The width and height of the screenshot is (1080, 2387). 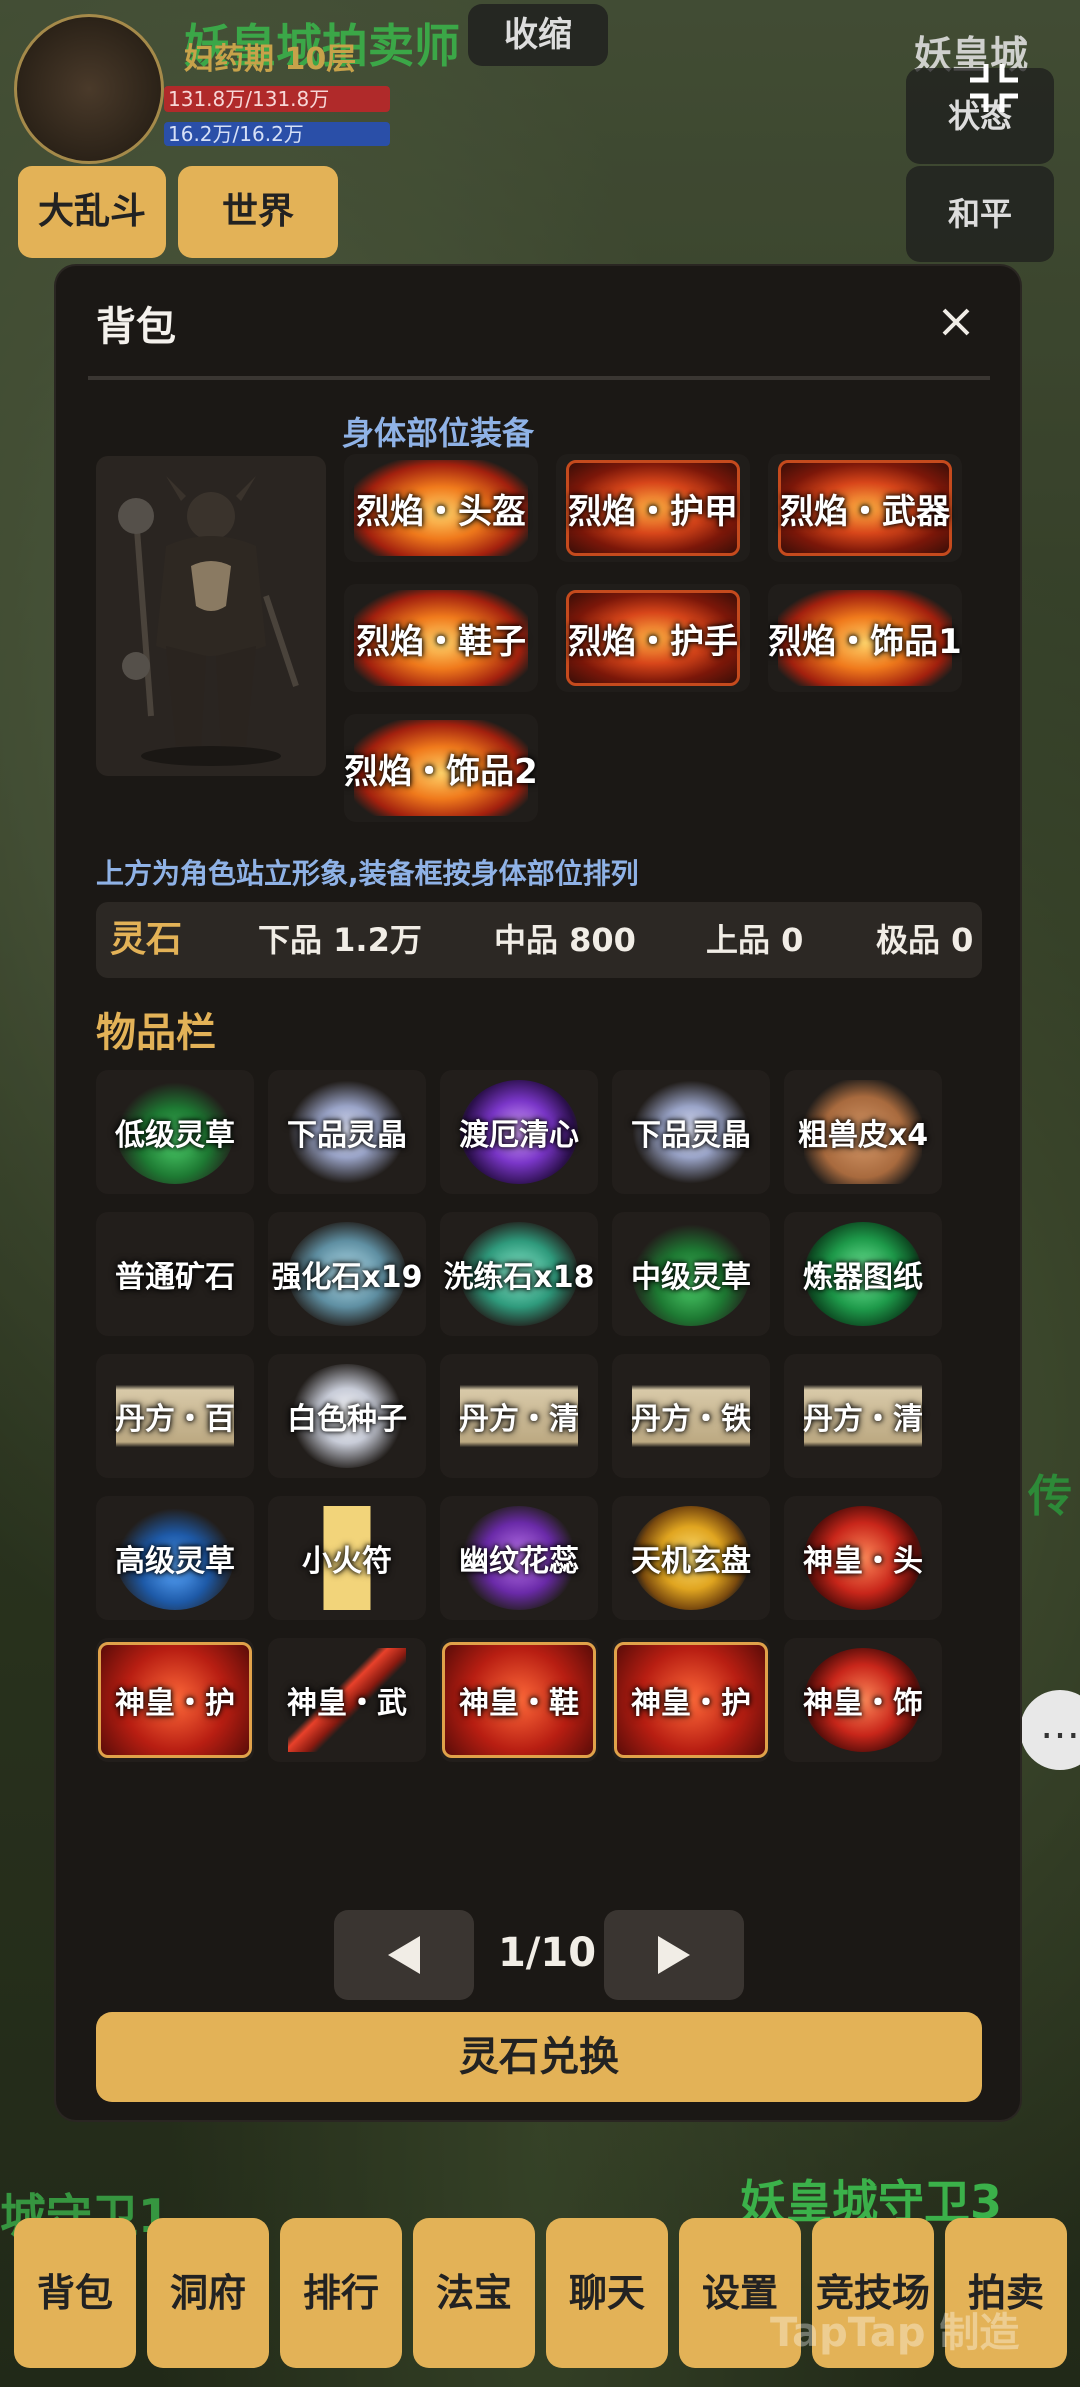 What do you see at coordinates (863, 1703) in the screenshot?
I see `item-label: 神皇・饰` at bounding box center [863, 1703].